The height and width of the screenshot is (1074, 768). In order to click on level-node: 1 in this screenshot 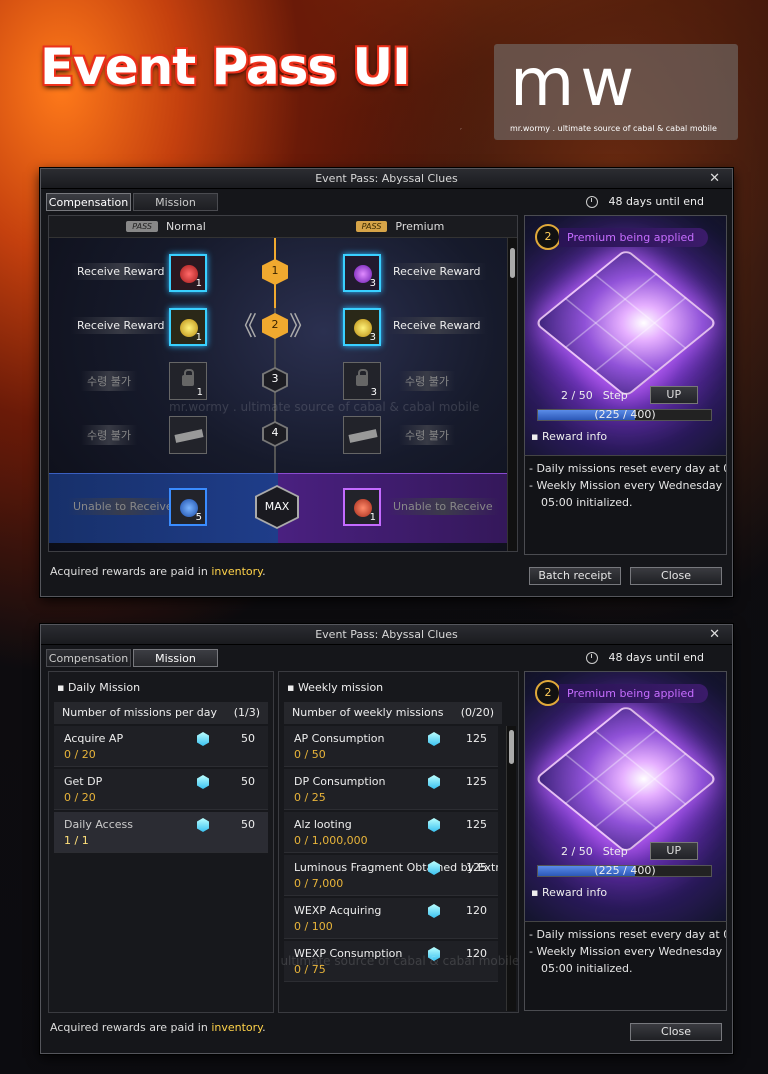, I will do `click(275, 272)`.